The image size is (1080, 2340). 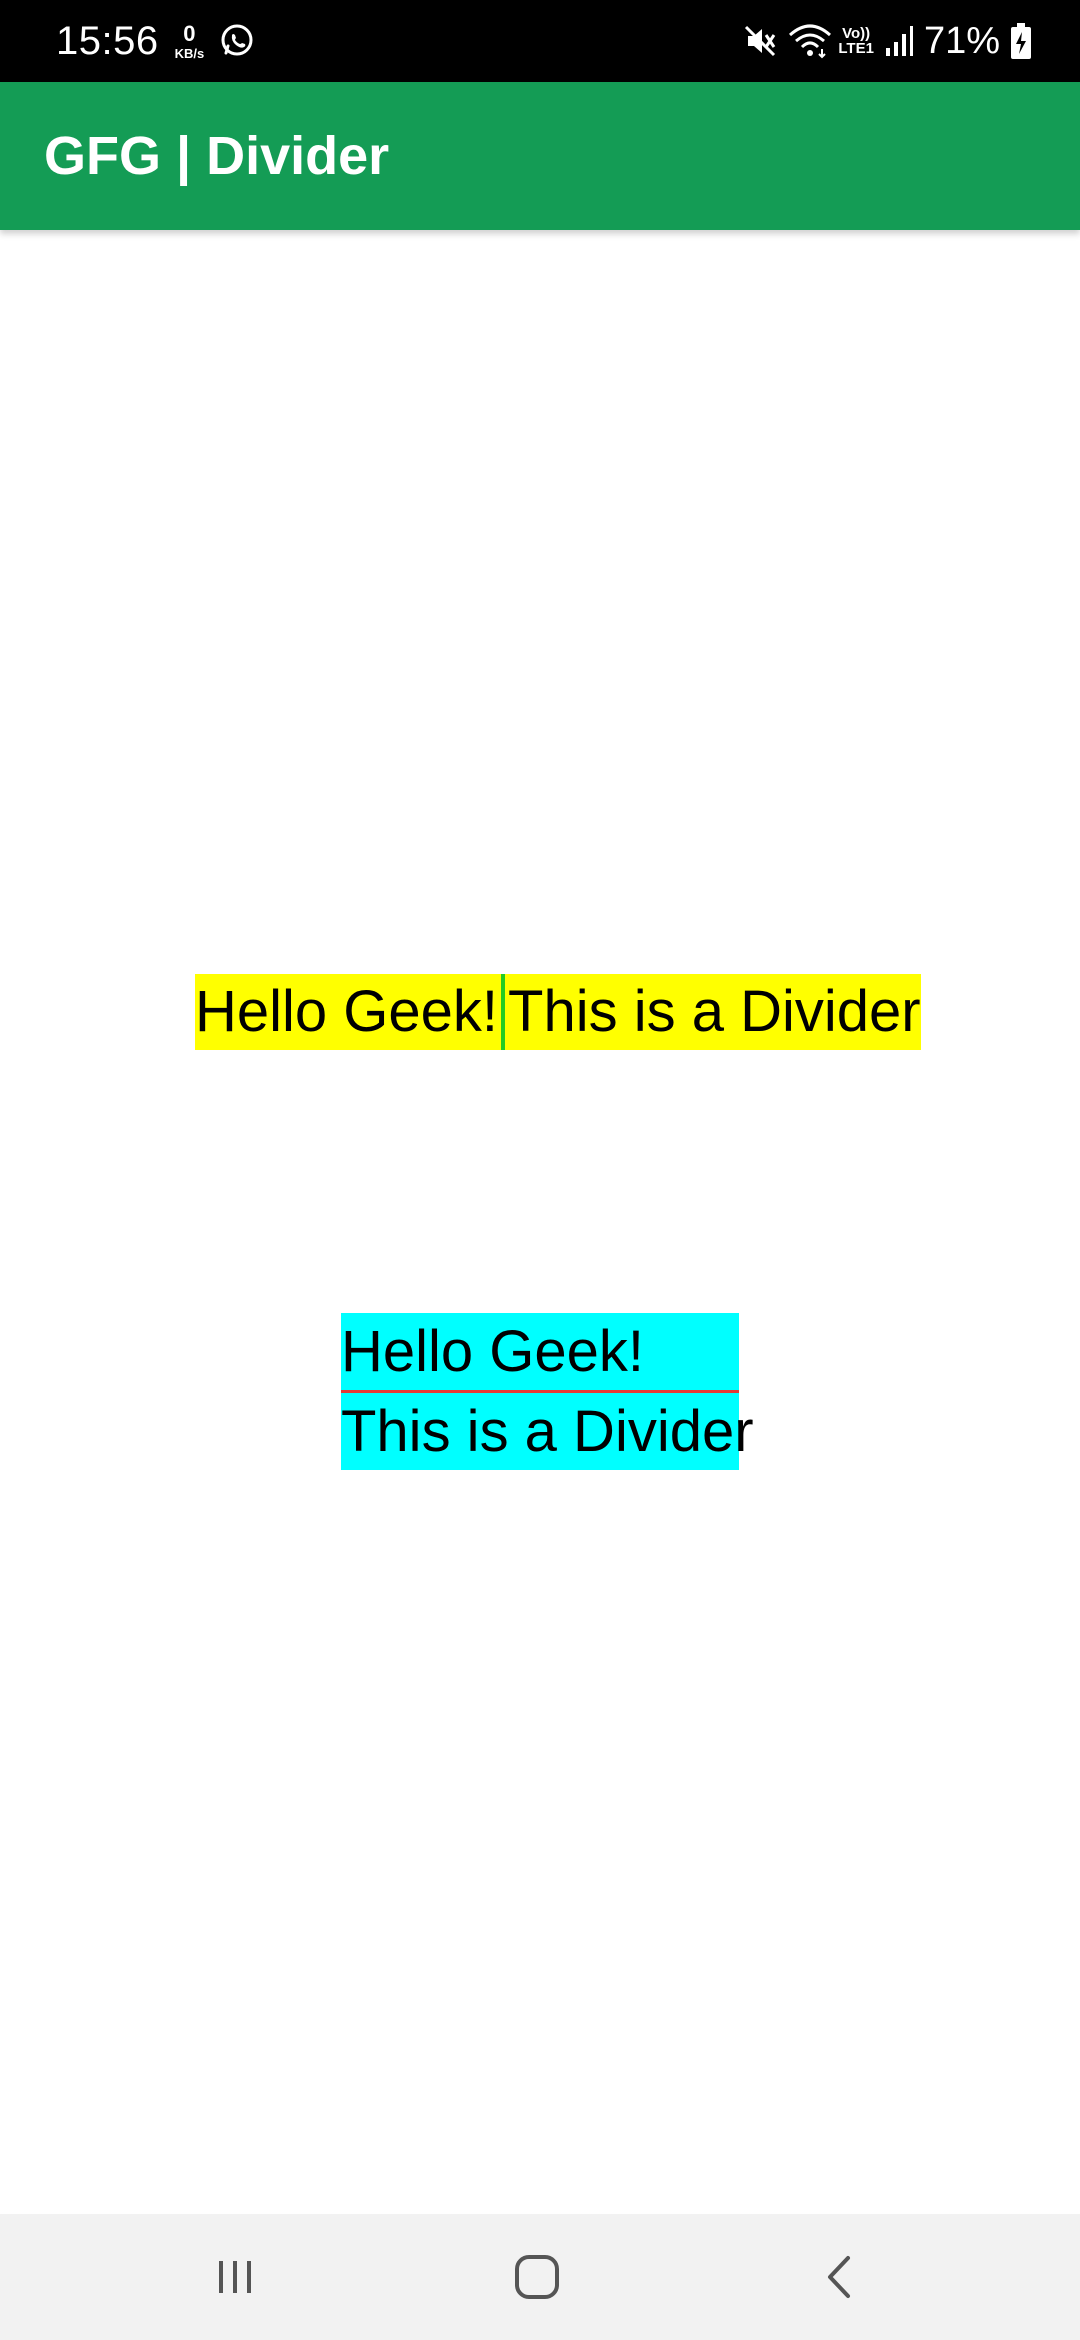 I want to click on status-left: 15:56 0 KB/s, so click(x=156, y=41).